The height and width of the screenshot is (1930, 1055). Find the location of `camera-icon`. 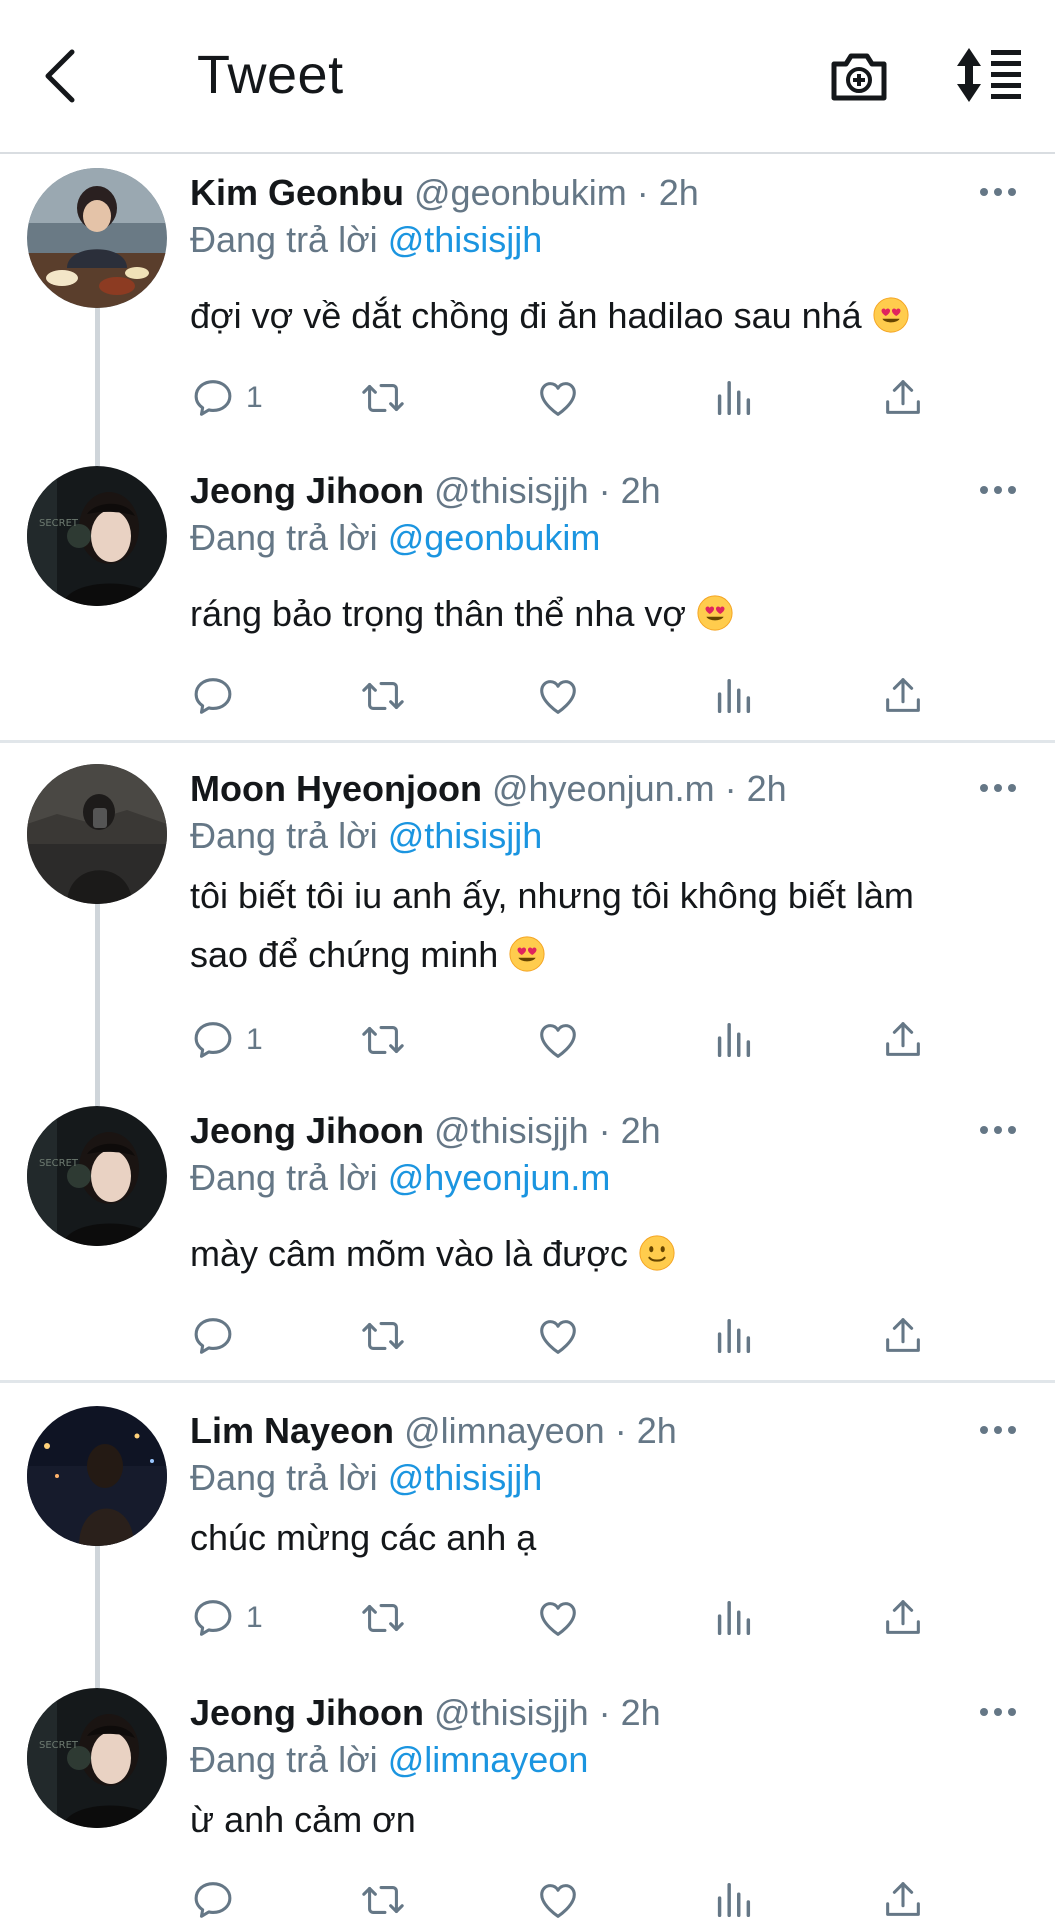

camera-icon is located at coordinates (859, 76).